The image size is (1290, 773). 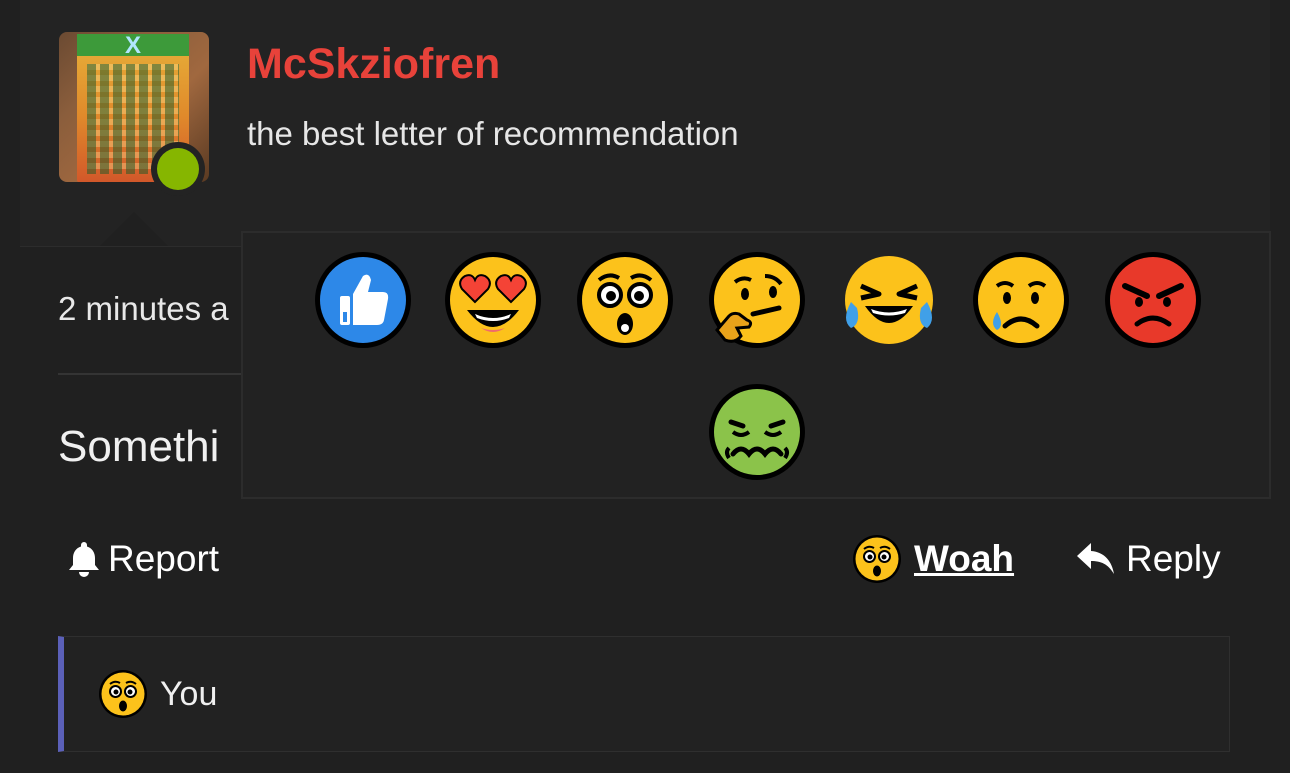 I want to click on online-status-indicator, so click(x=178, y=169).